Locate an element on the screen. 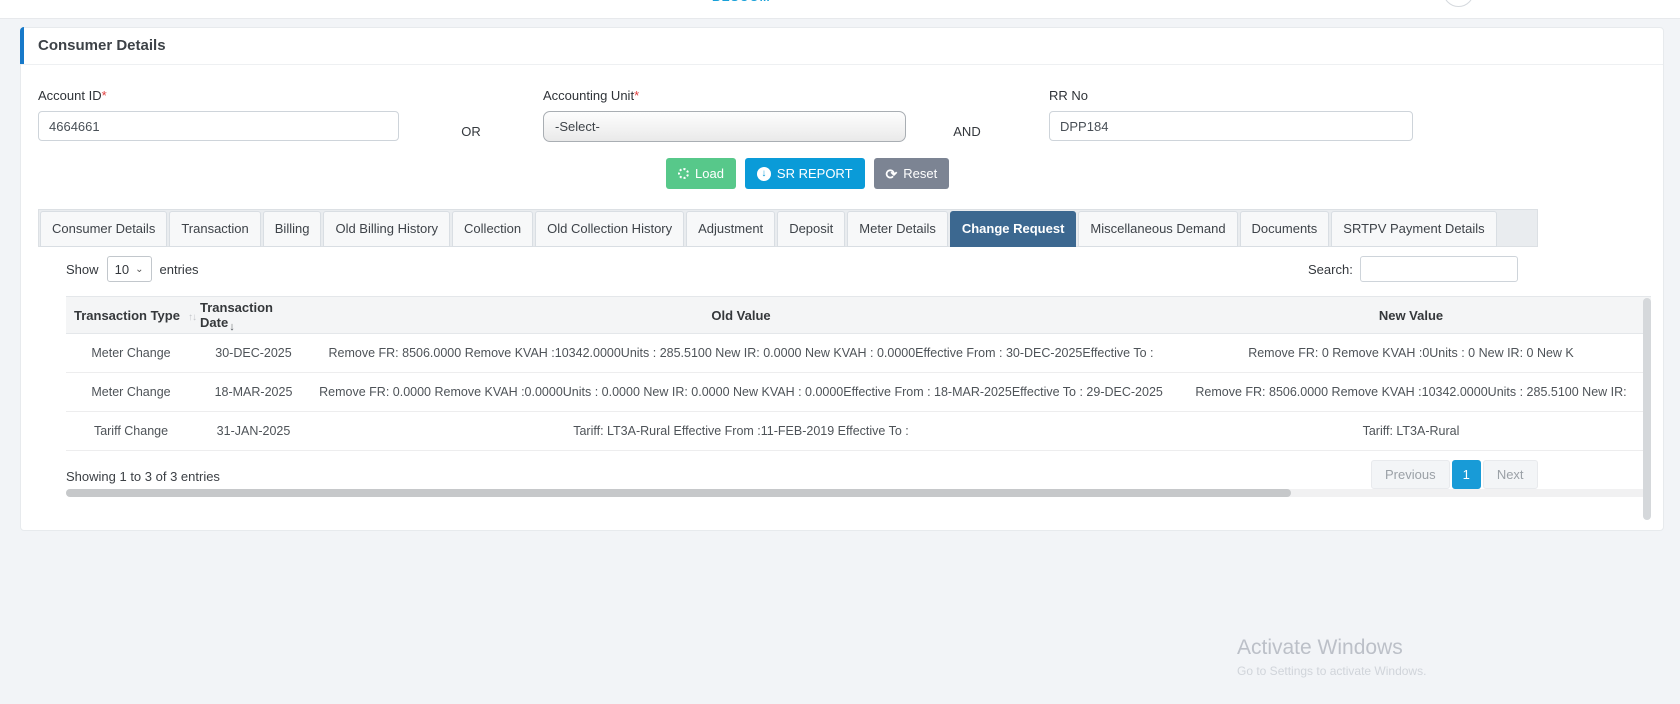  activate-windows-watermark: Activate Windows is located at coordinates (1320, 647).